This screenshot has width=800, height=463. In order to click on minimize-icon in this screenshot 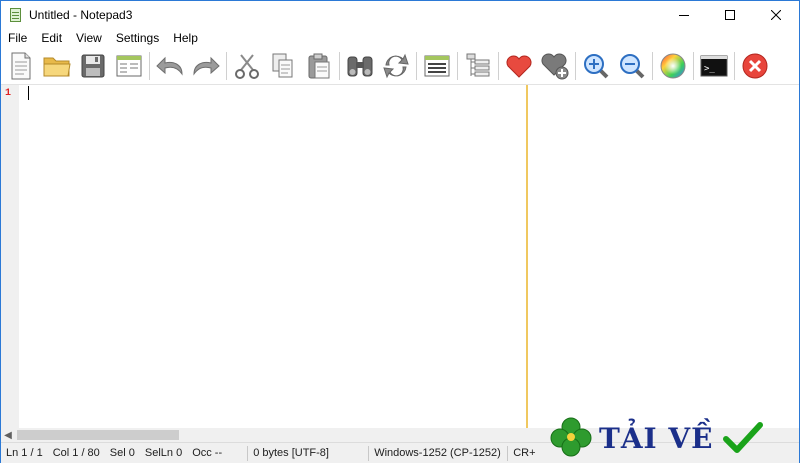, I will do `click(684, 15)`.